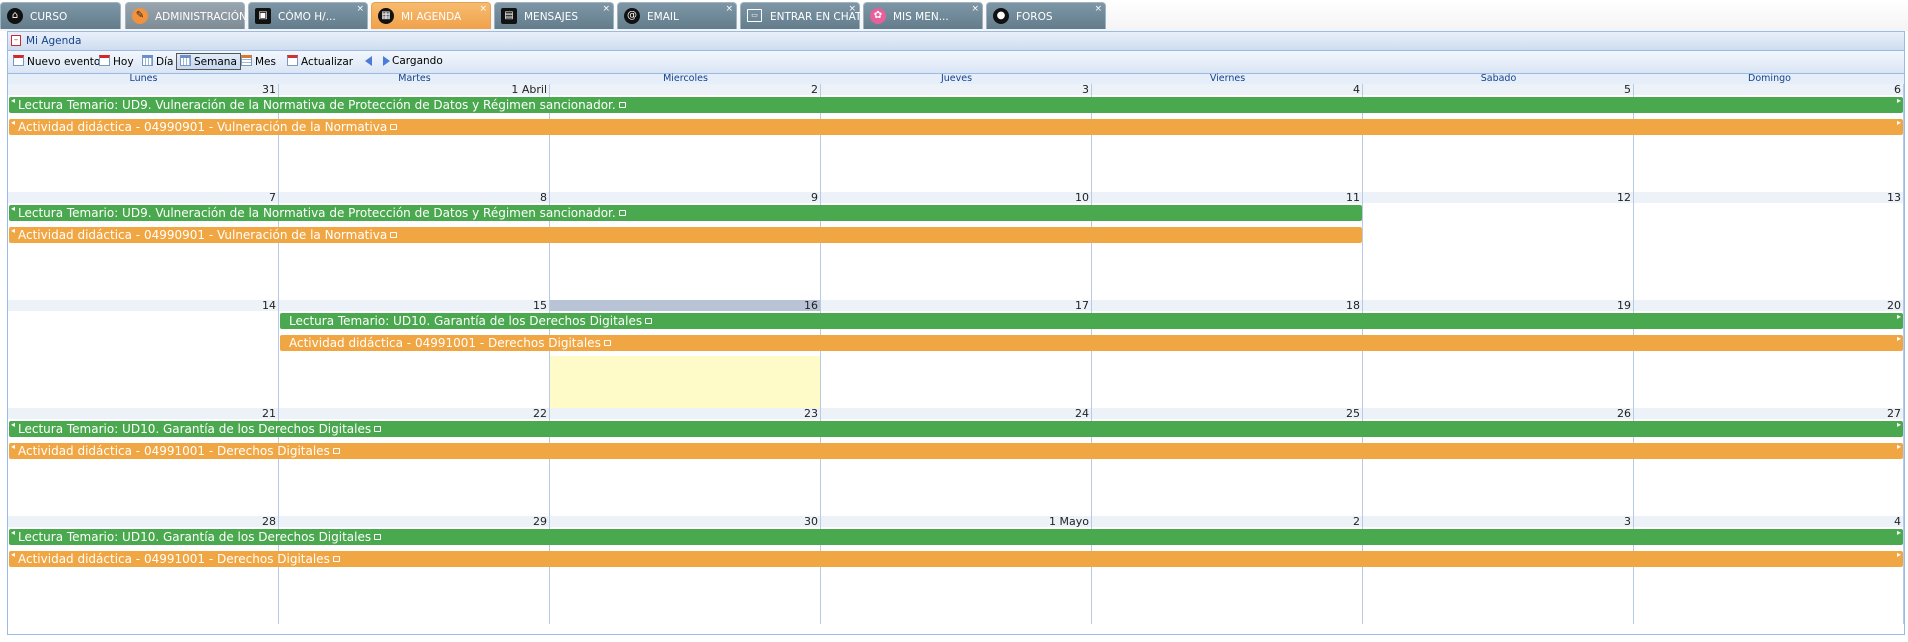  What do you see at coordinates (414, 414) in the screenshot?
I see `day-number: 22` at bounding box center [414, 414].